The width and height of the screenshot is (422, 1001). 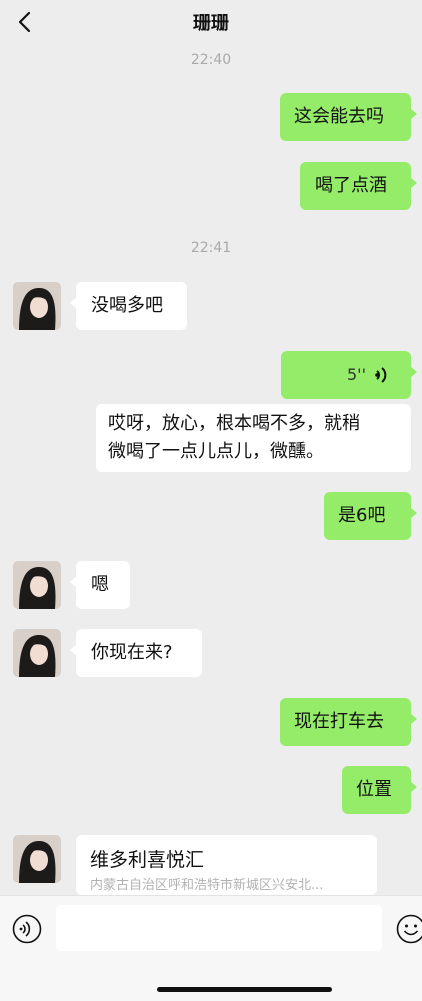 What do you see at coordinates (211, 248) in the screenshot?
I see `timestamp: 22:41` at bounding box center [211, 248].